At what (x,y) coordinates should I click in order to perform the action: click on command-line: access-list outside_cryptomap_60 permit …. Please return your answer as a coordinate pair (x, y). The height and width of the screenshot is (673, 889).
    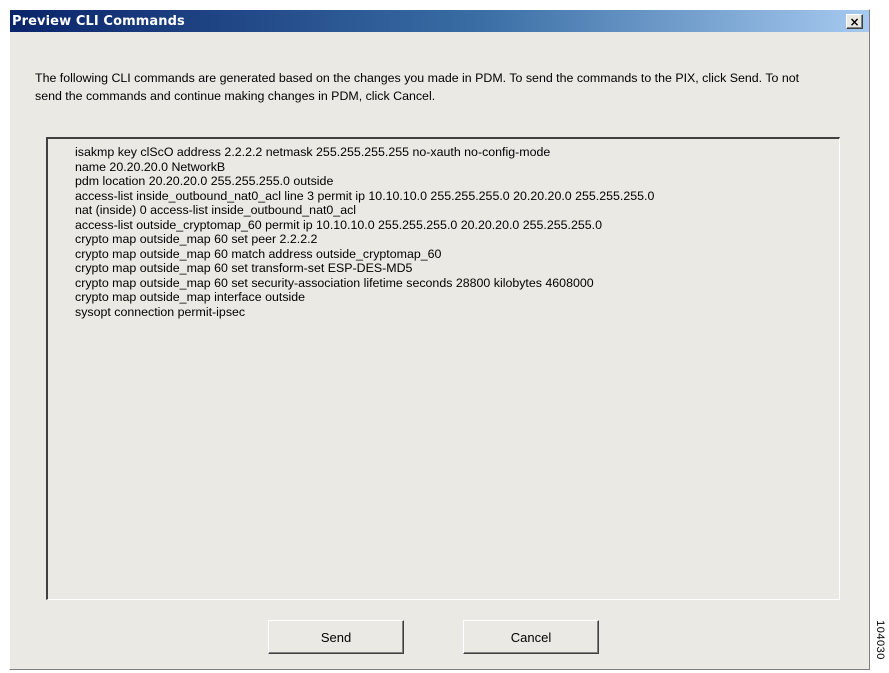
    Looking at the image, I should click on (338, 224).